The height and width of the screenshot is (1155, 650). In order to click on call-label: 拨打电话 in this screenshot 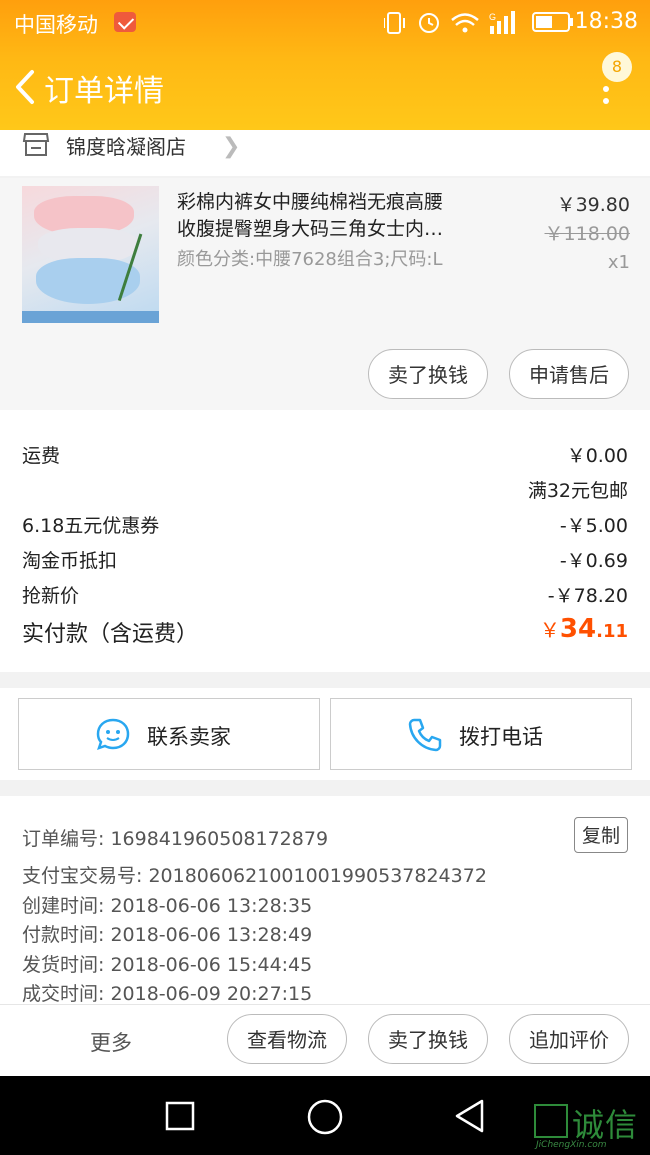, I will do `click(501, 737)`.